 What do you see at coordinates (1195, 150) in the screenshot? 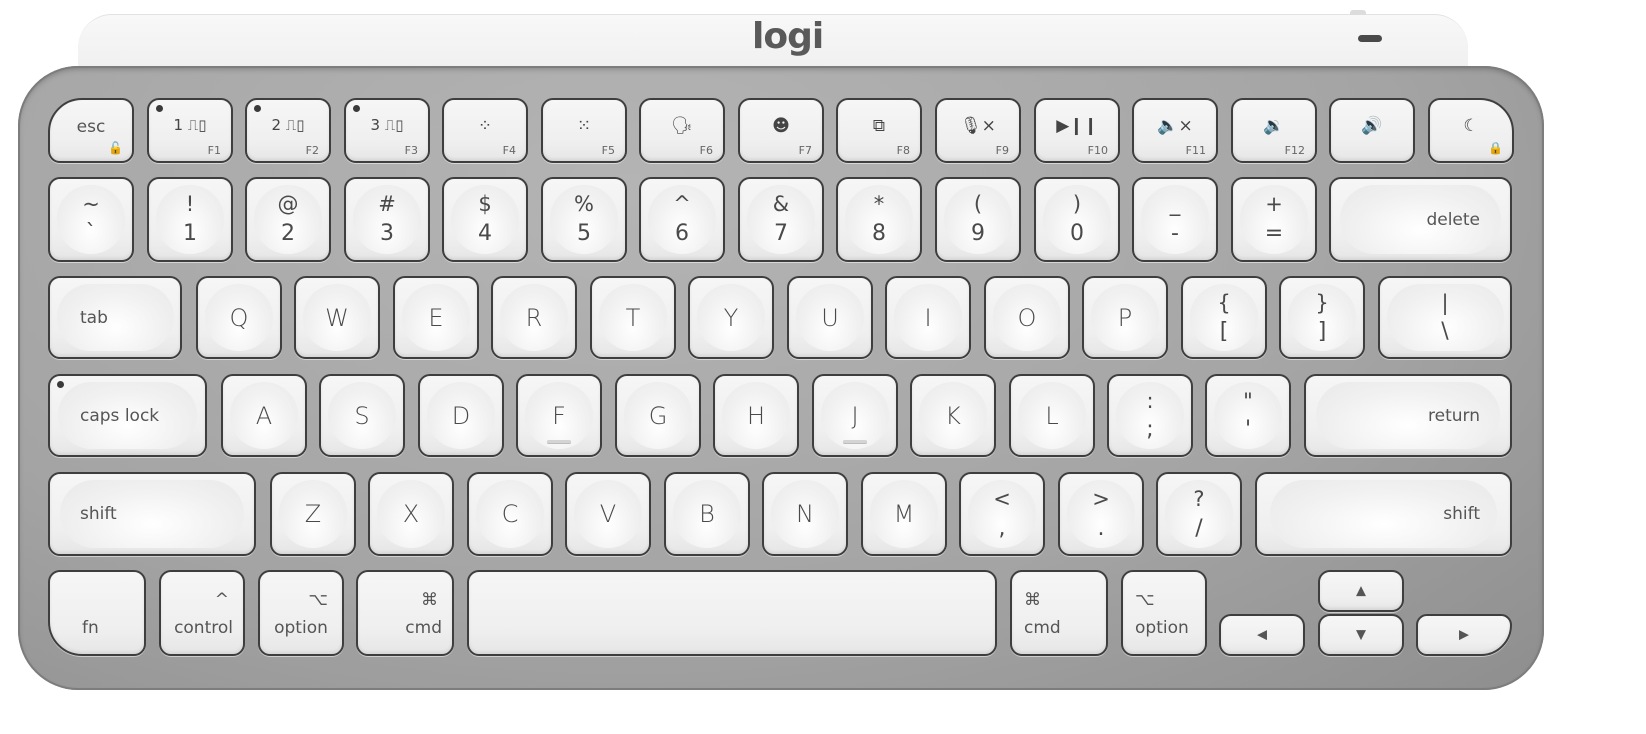
I see `key-f11-fn-label: F11` at bounding box center [1195, 150].